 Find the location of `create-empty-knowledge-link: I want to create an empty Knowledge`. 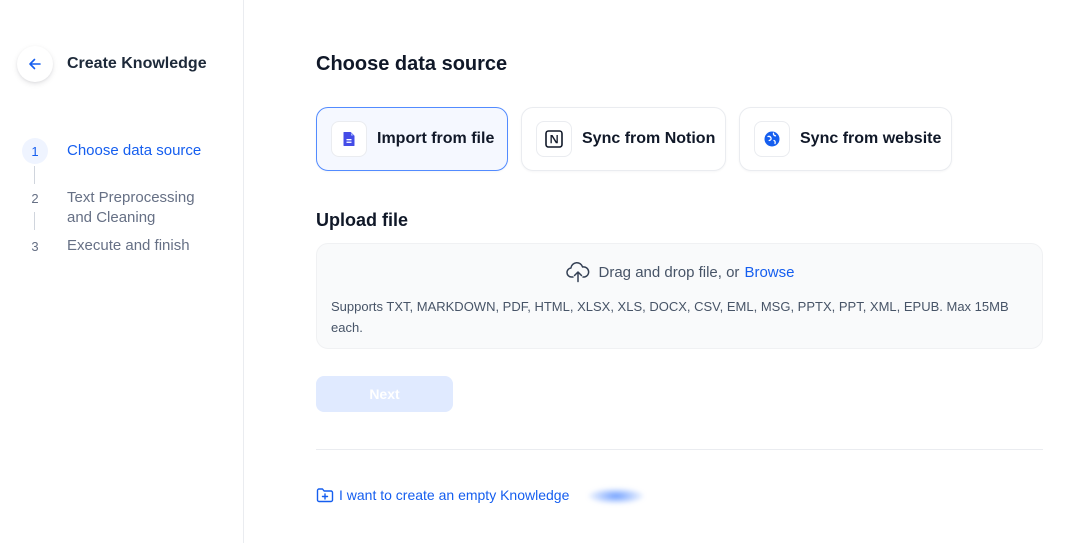

create-empty-knowledge-link: I want to create an empty Knowledge is located at coordinates (442, 495).